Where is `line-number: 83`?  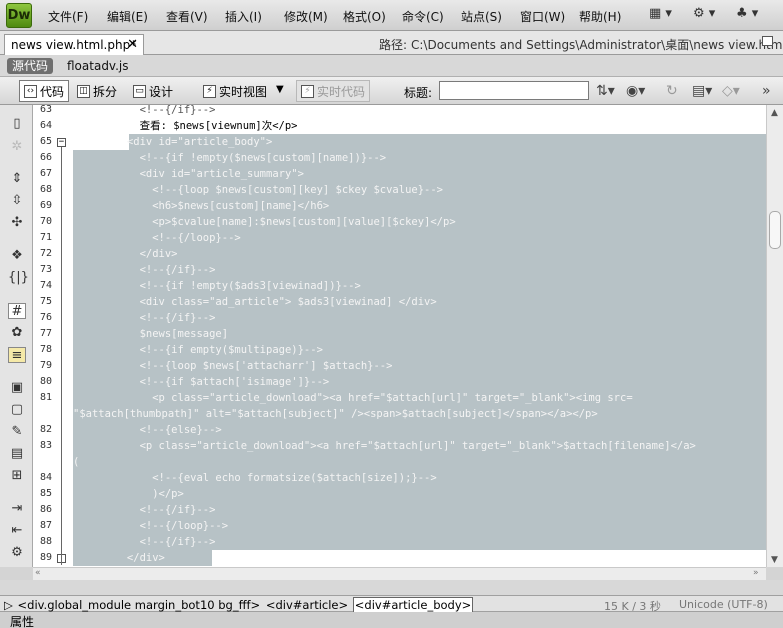
line-number: 83 is located at coordinates (45, 445).